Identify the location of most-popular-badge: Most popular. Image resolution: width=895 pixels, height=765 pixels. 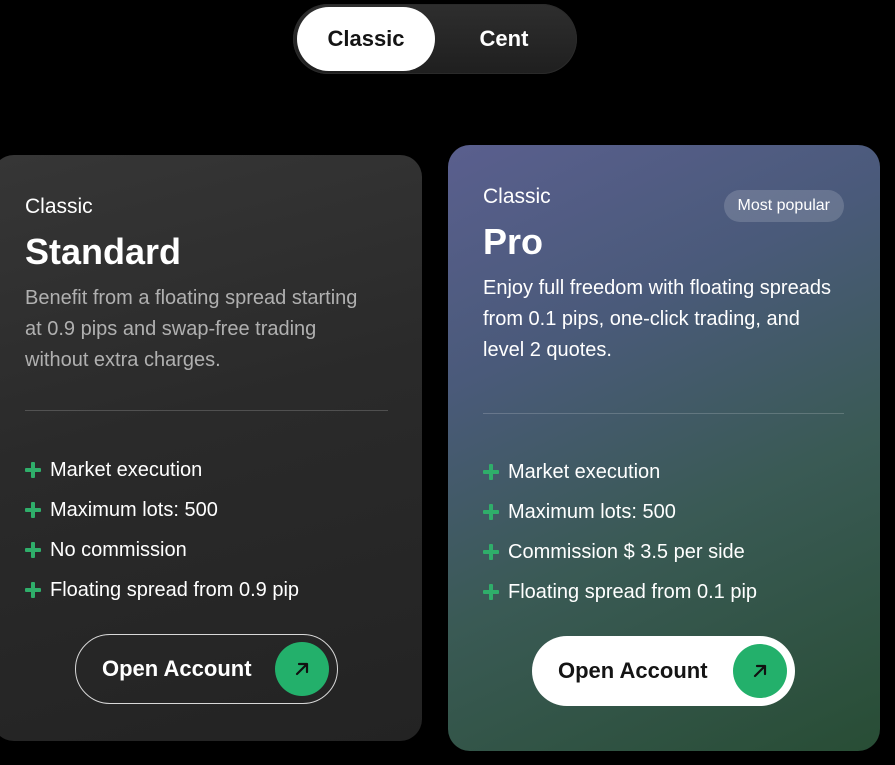
(783, 206).